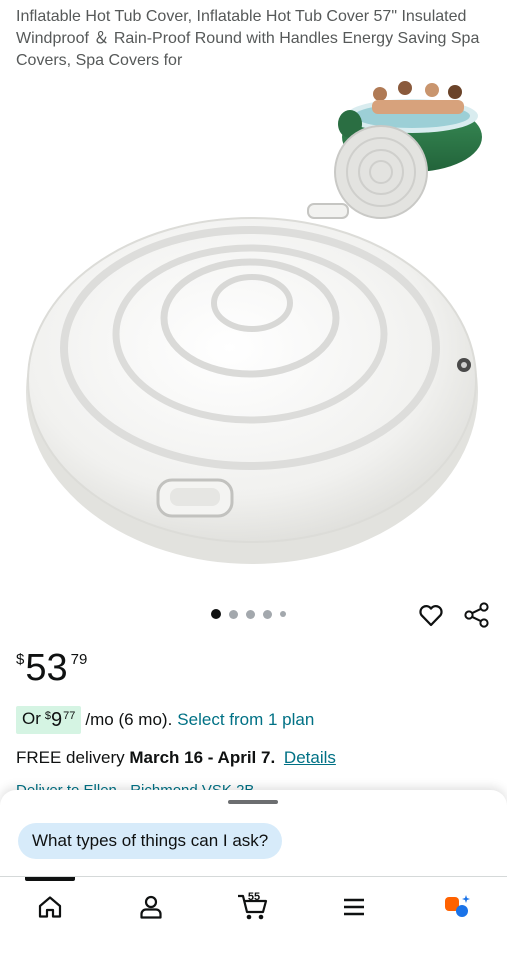  I want to click on heart-icon, so click(431, 616).